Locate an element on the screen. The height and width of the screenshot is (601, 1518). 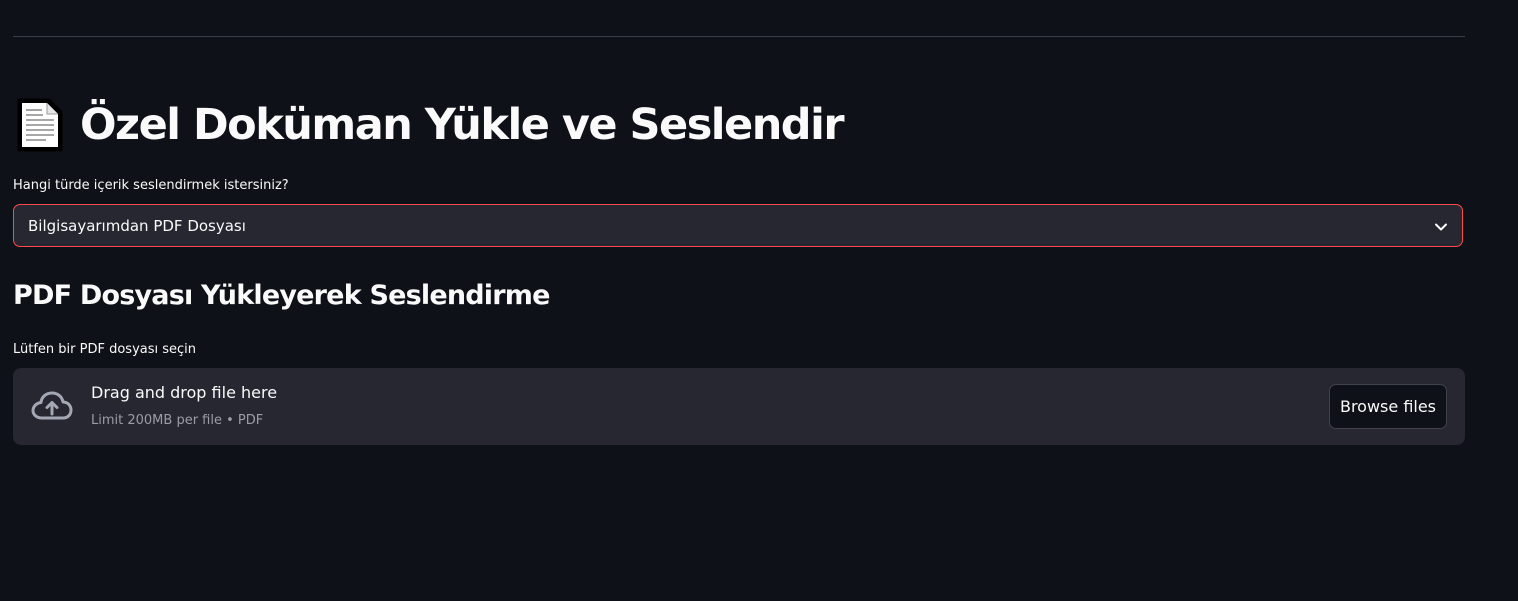
page-title: Özel Doküman Yükle ve Seslendir is located at coordinates (462, 125).